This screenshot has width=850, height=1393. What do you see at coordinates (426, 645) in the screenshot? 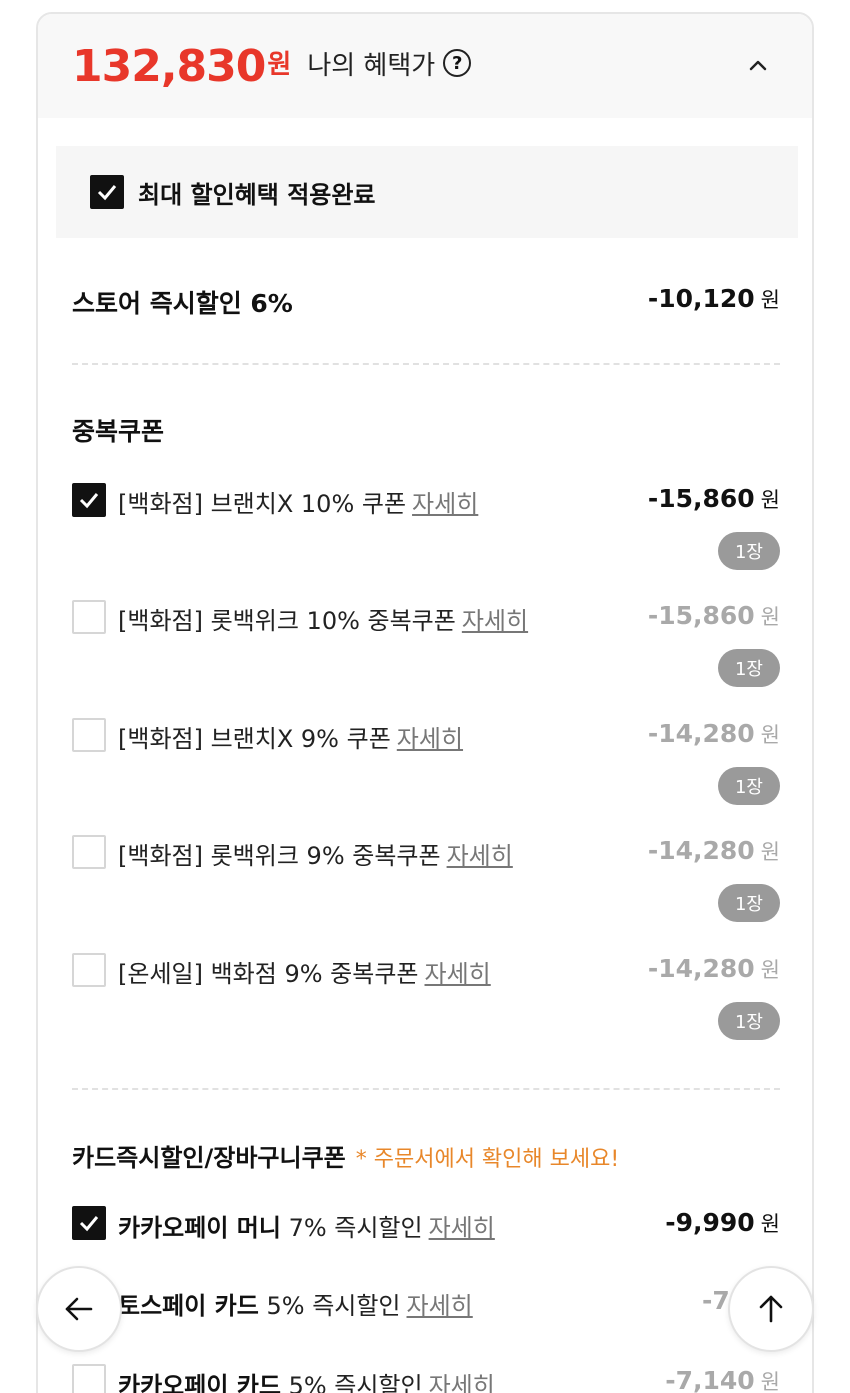
I see `coupon-row: [백화점] 롯백위크 10% 중복쿠폰 자세히 -15,860 원 1장` at bounding box center [426, 645].